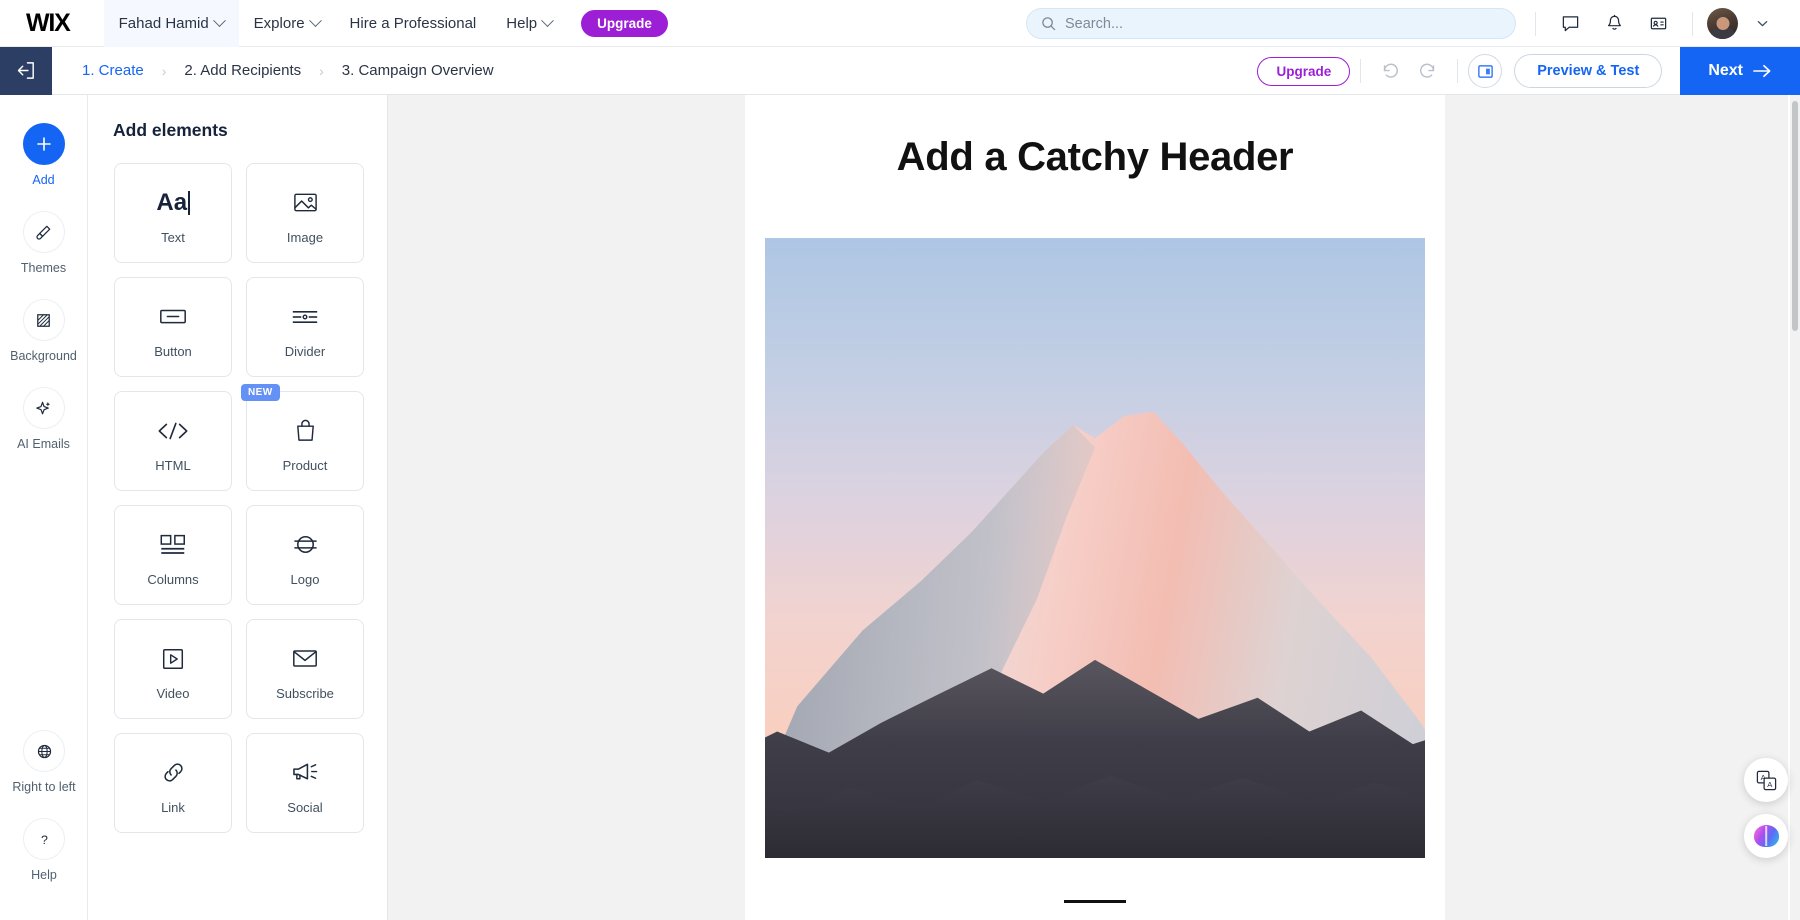  I want to click on translate-icon: A A, so click(1766, 780).